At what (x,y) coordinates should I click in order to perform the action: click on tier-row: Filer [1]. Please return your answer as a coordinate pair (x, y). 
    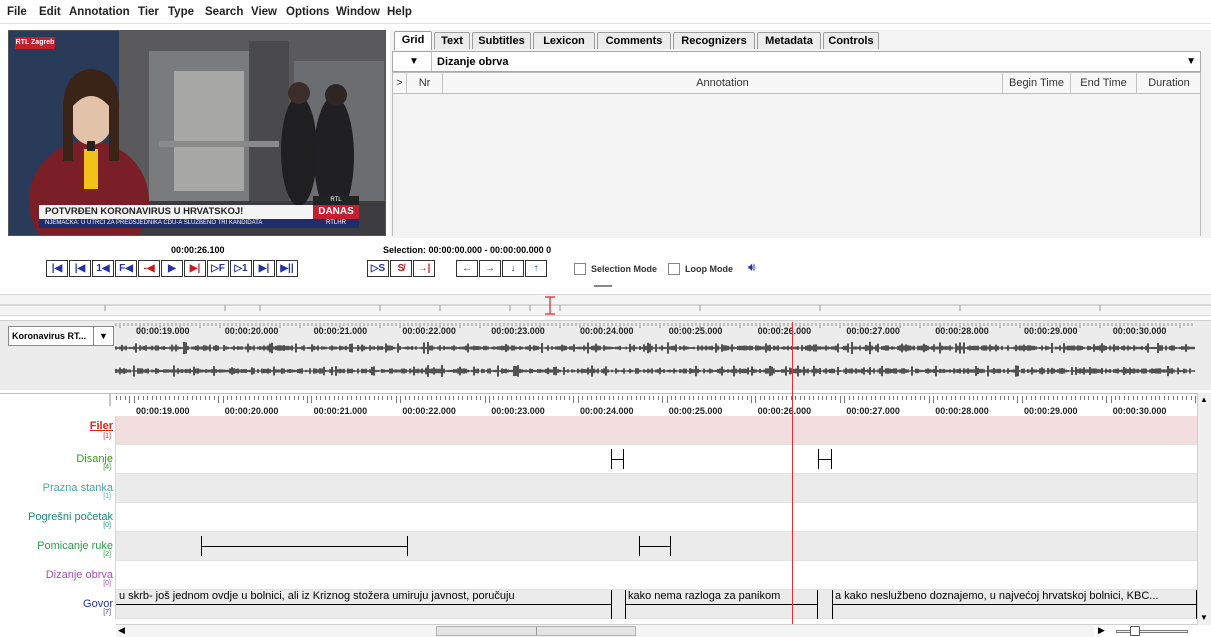
    Looking at the image, I should click on (598, 430).